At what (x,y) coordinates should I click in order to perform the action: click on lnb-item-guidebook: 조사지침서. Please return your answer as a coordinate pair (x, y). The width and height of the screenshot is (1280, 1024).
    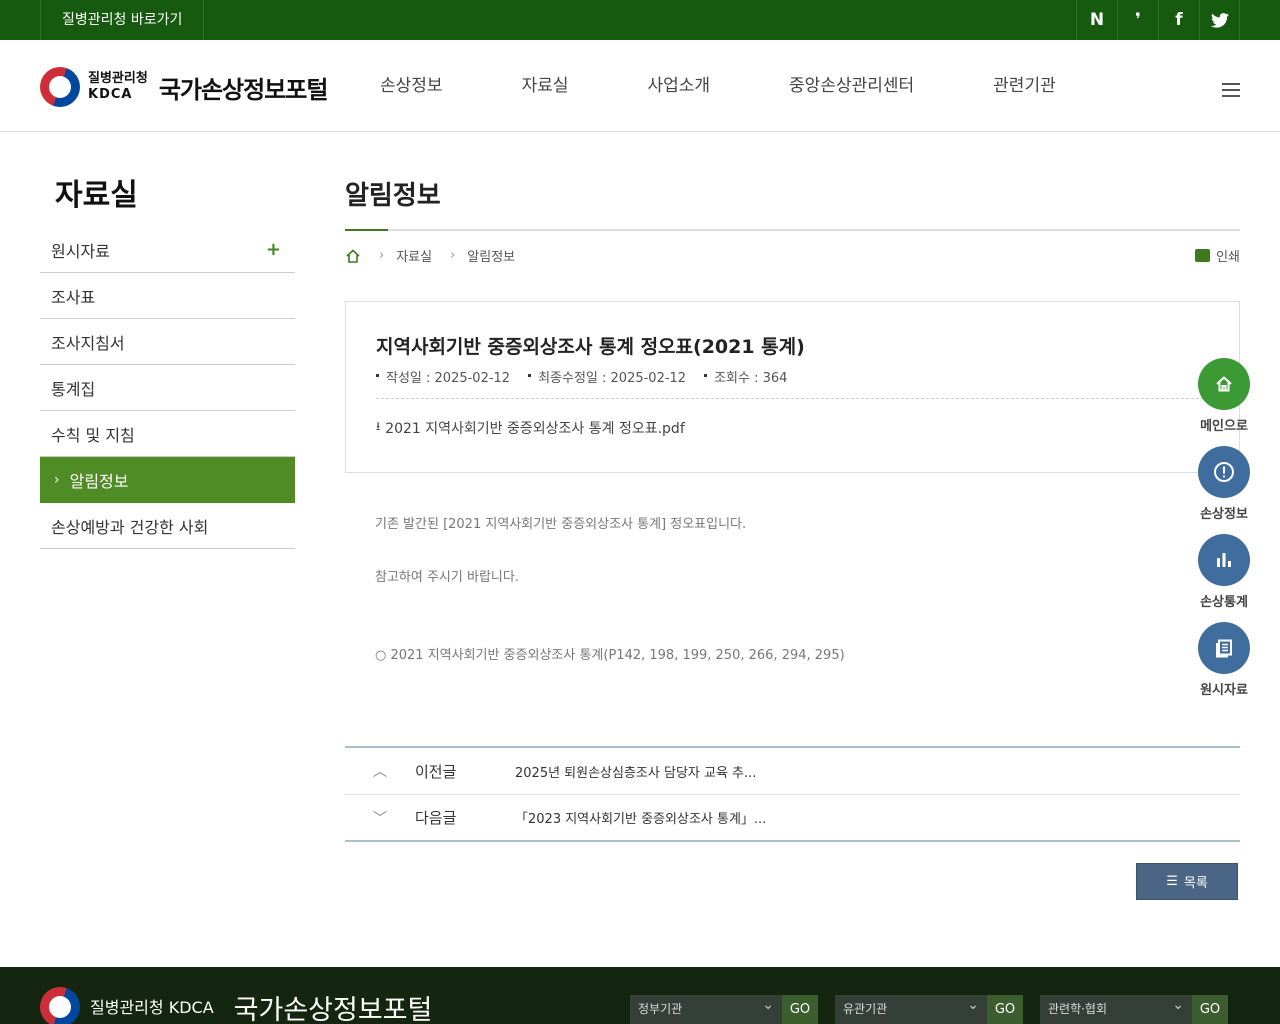
    Looking at the image, I should click on (167, 342).